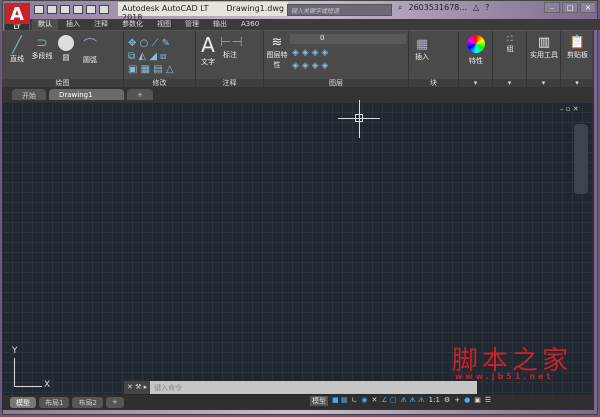  What do you see at coordinates (52, 9) in the screenshot?
I see `open-icon` at bounding box center [52, 9].